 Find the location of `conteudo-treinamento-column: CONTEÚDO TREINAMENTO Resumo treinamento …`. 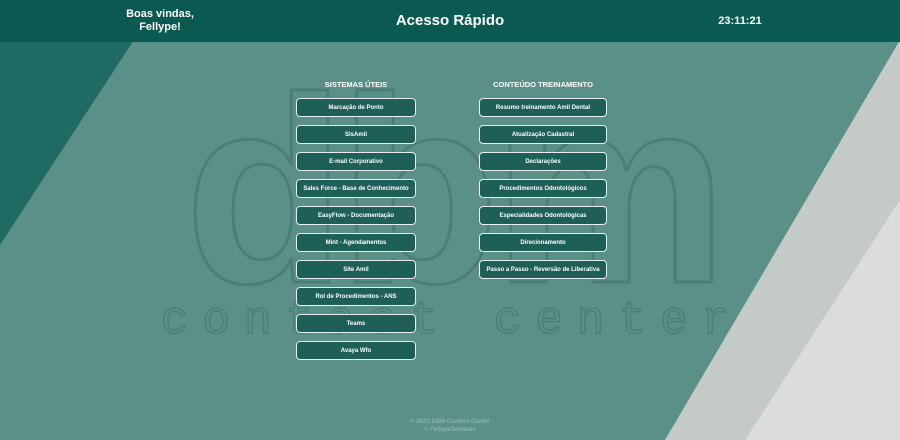

conteudo-treinamento-column: CONTEÚDO TREINAMENTO Resumo treinamento … is located at coordinates (543, 183).